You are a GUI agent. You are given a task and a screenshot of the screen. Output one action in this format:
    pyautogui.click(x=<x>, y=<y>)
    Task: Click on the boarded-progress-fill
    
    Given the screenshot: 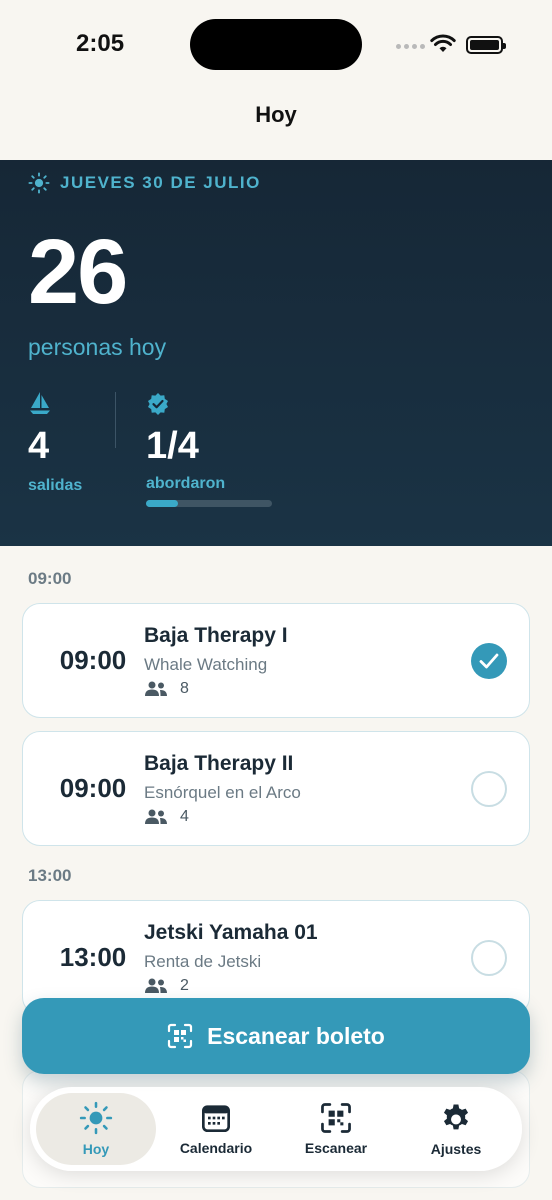 What is the action you would take?
    pyautogui.click(x=162, y=503)
    